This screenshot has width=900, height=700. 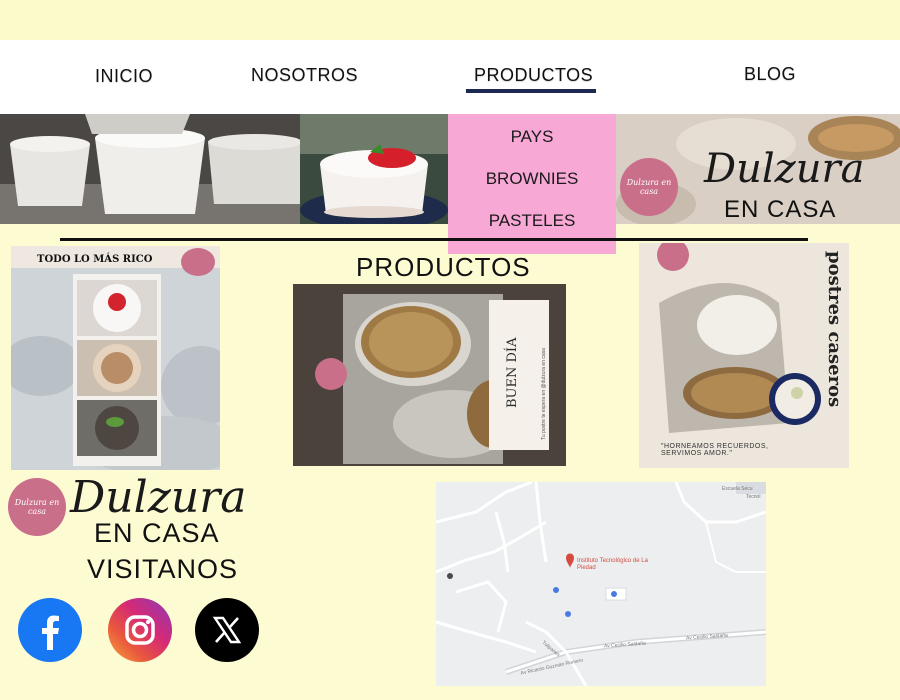 I want to click on main-nav: INICIO NOSOTROS PRODUCTOS BLOG, so click(x=450, y=77).